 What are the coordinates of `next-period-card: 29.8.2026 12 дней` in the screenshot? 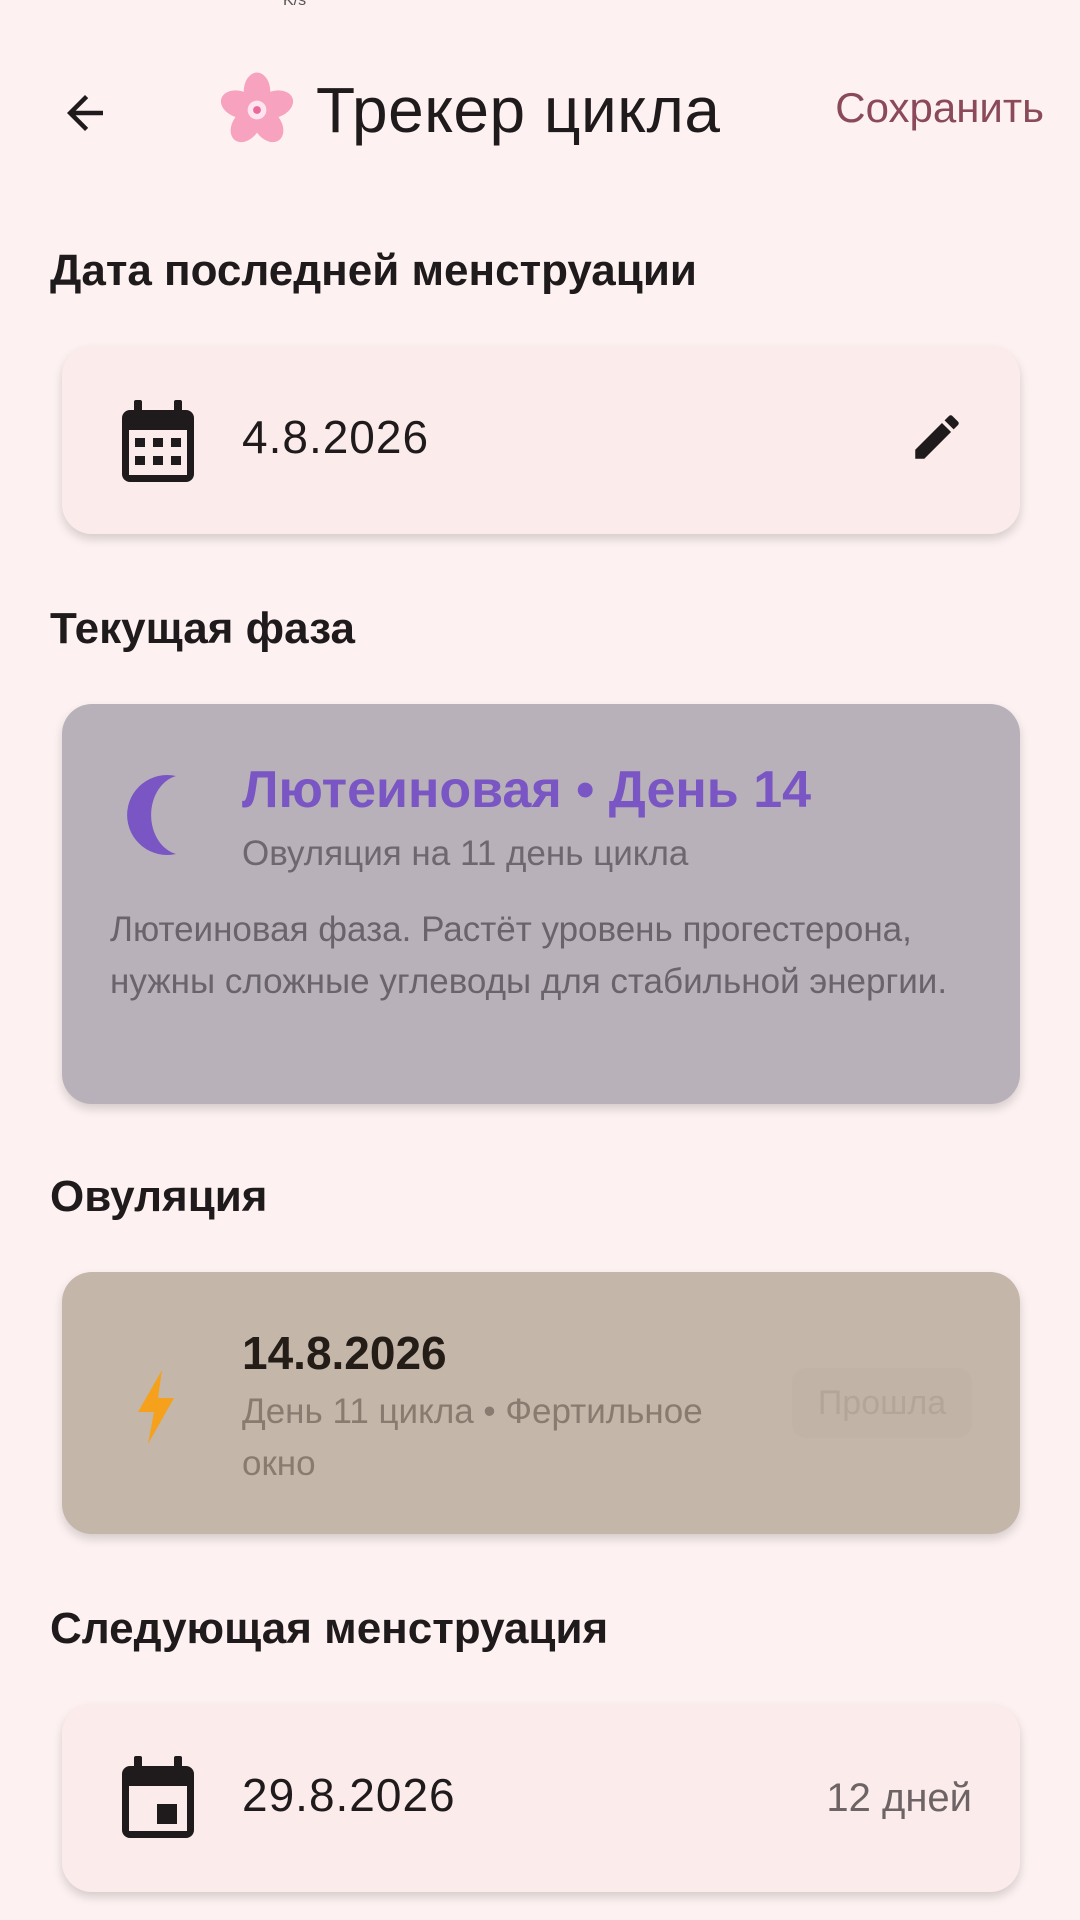 It's located at (541, 1798).